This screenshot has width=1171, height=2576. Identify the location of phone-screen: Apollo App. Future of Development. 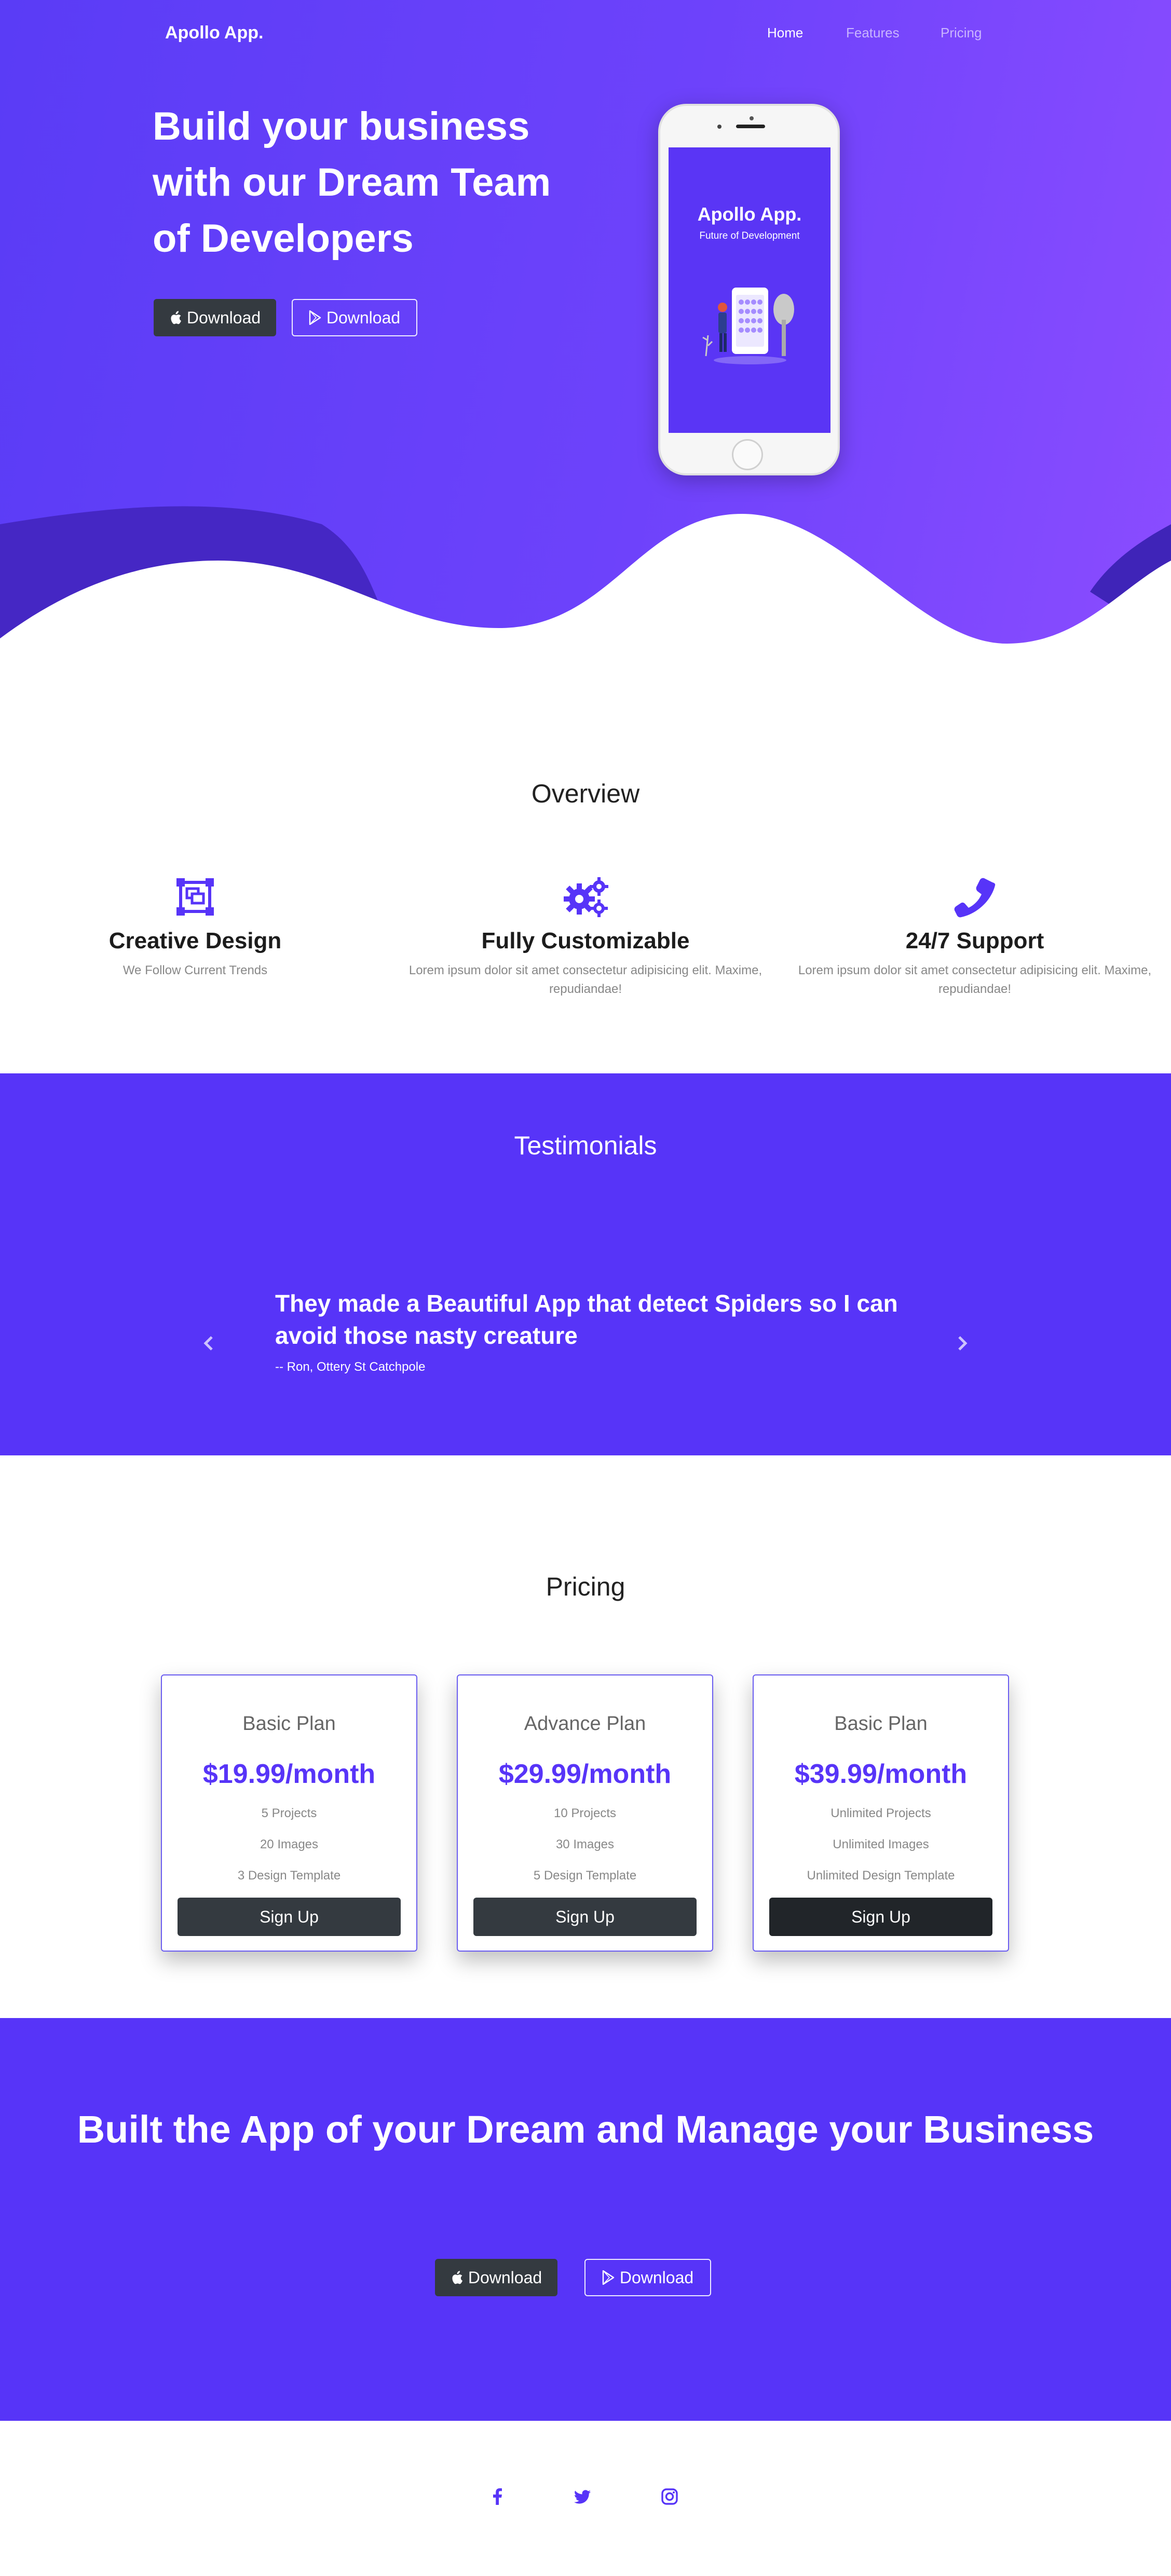
(749, 290).